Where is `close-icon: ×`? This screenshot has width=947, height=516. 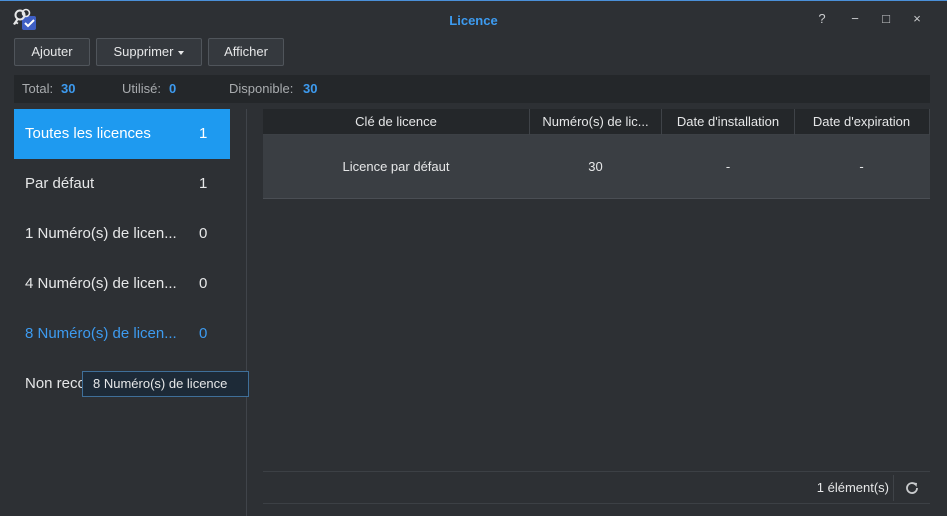 close-icon: × is located at coordinates (917, 18).